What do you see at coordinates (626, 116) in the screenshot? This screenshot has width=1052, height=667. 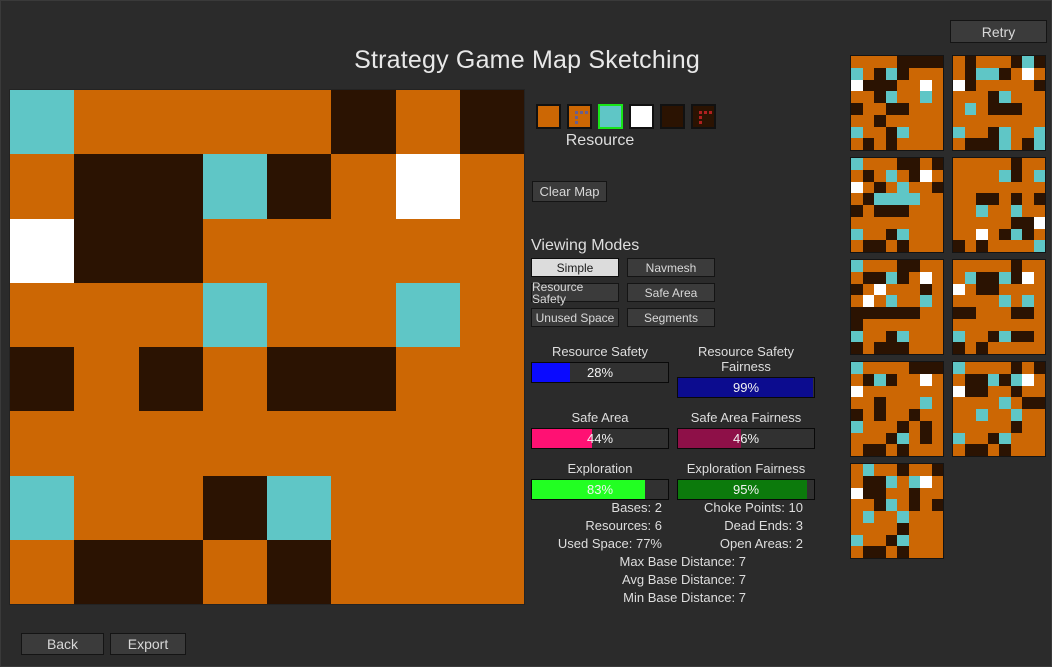 I see `tile-palette` at bounding box center [626, 116].